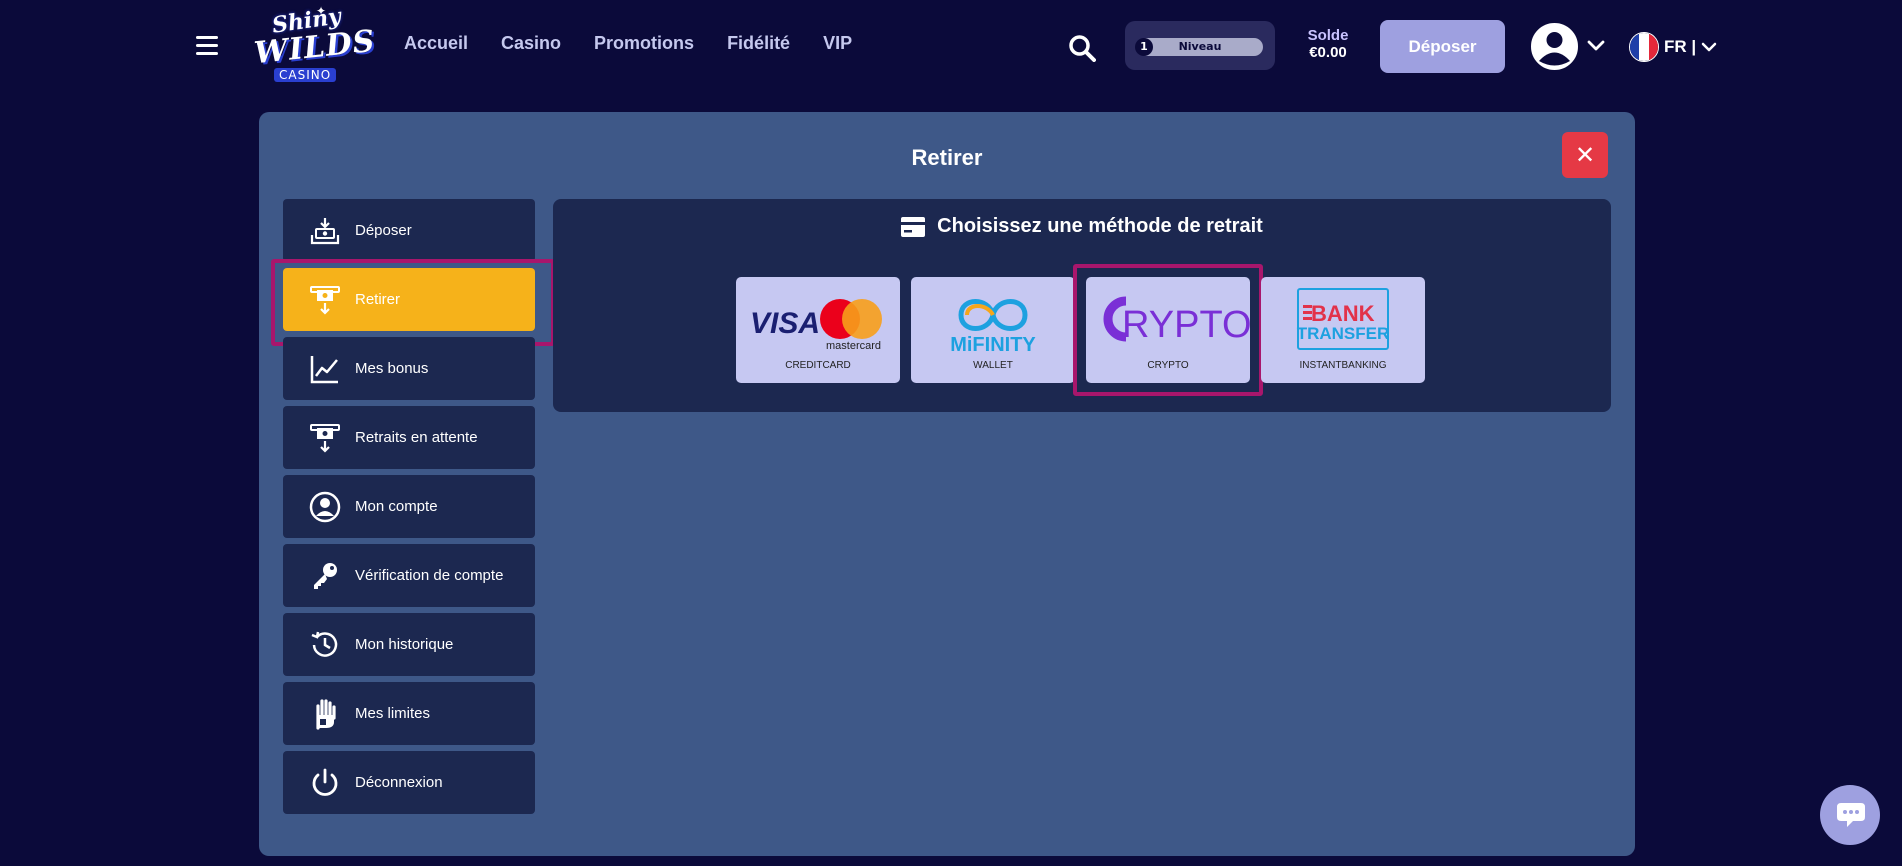 This screenshot has height=866, width=1902. I want to click on visa-logo-text: VISA, so click(785, 323).